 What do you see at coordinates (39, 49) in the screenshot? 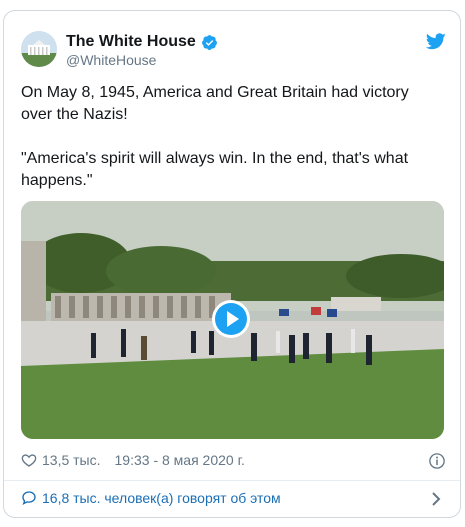
I see `avatar` at bounding box center [39, 49].